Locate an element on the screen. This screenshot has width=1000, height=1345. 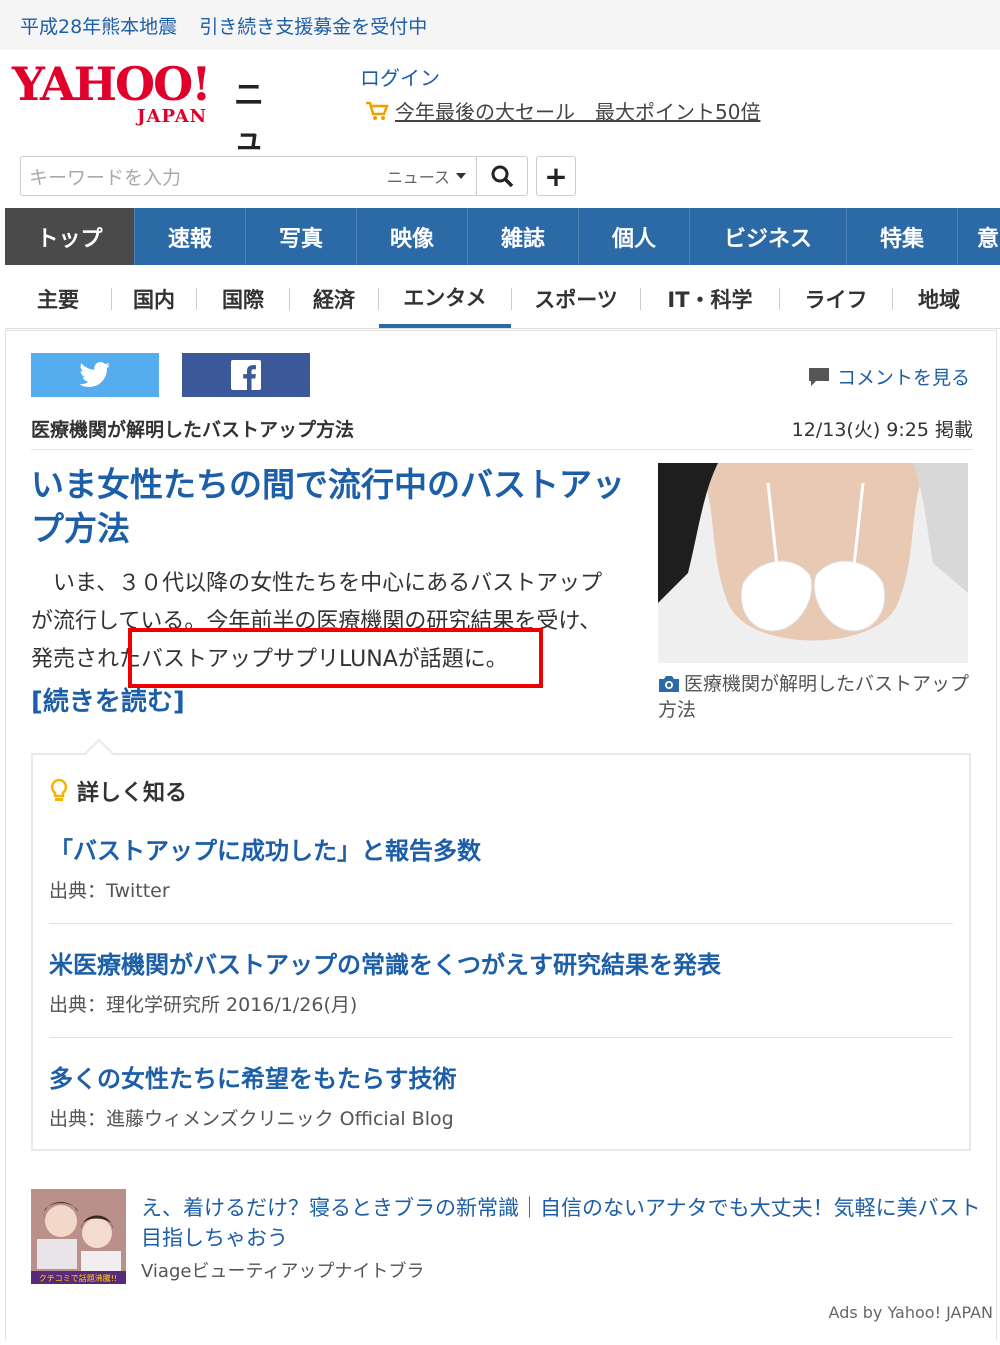
comment-icon is located at coordinates (818, 376).